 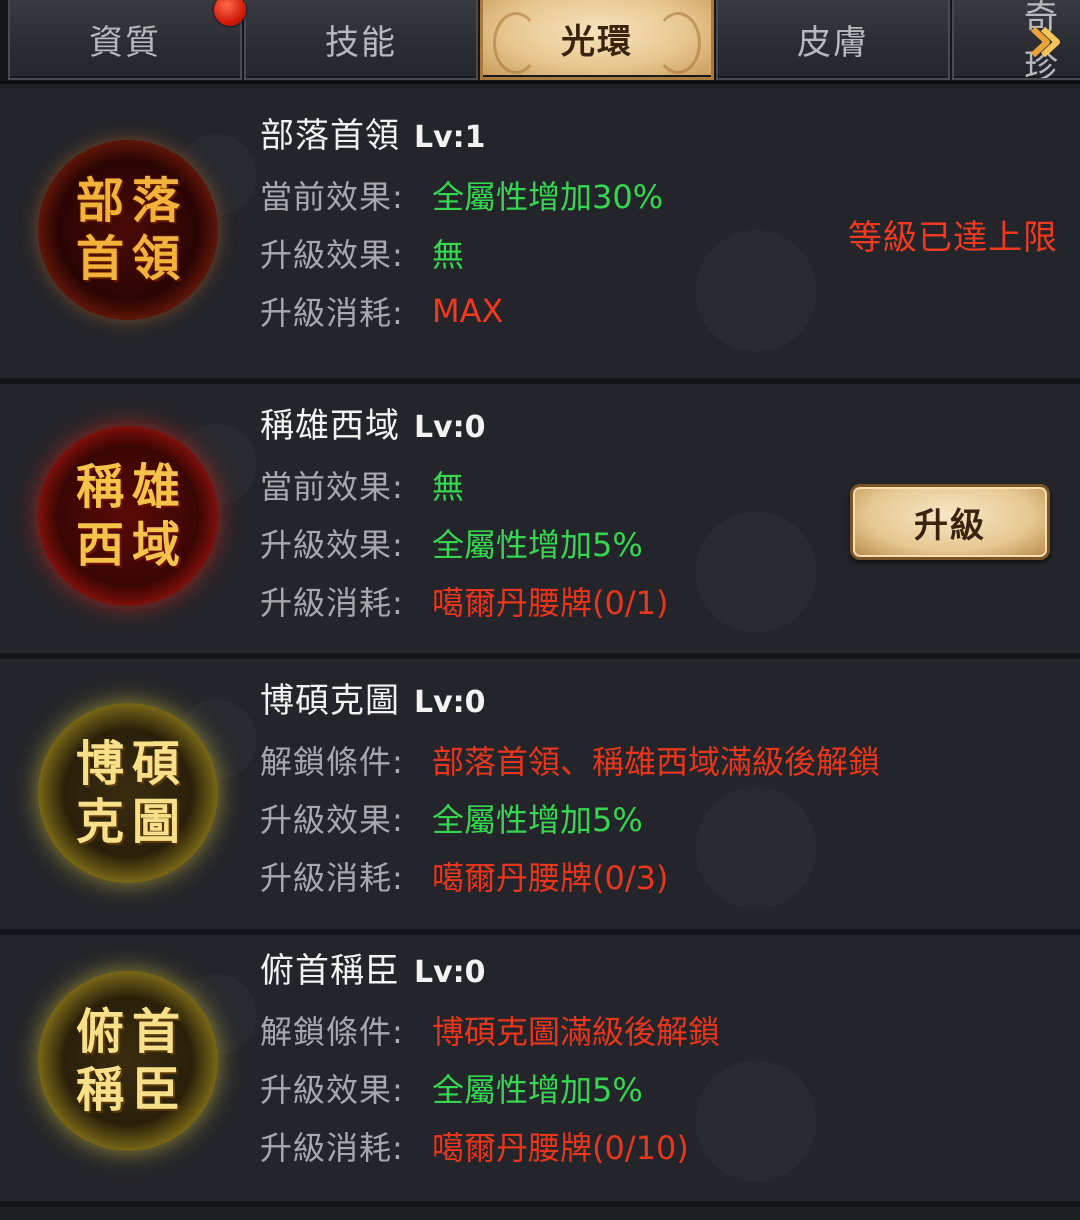 What do you see at coordinates (155, 764) in the screenshot?
I see `emblem-char: 碩` at bounding box center [155, 764].